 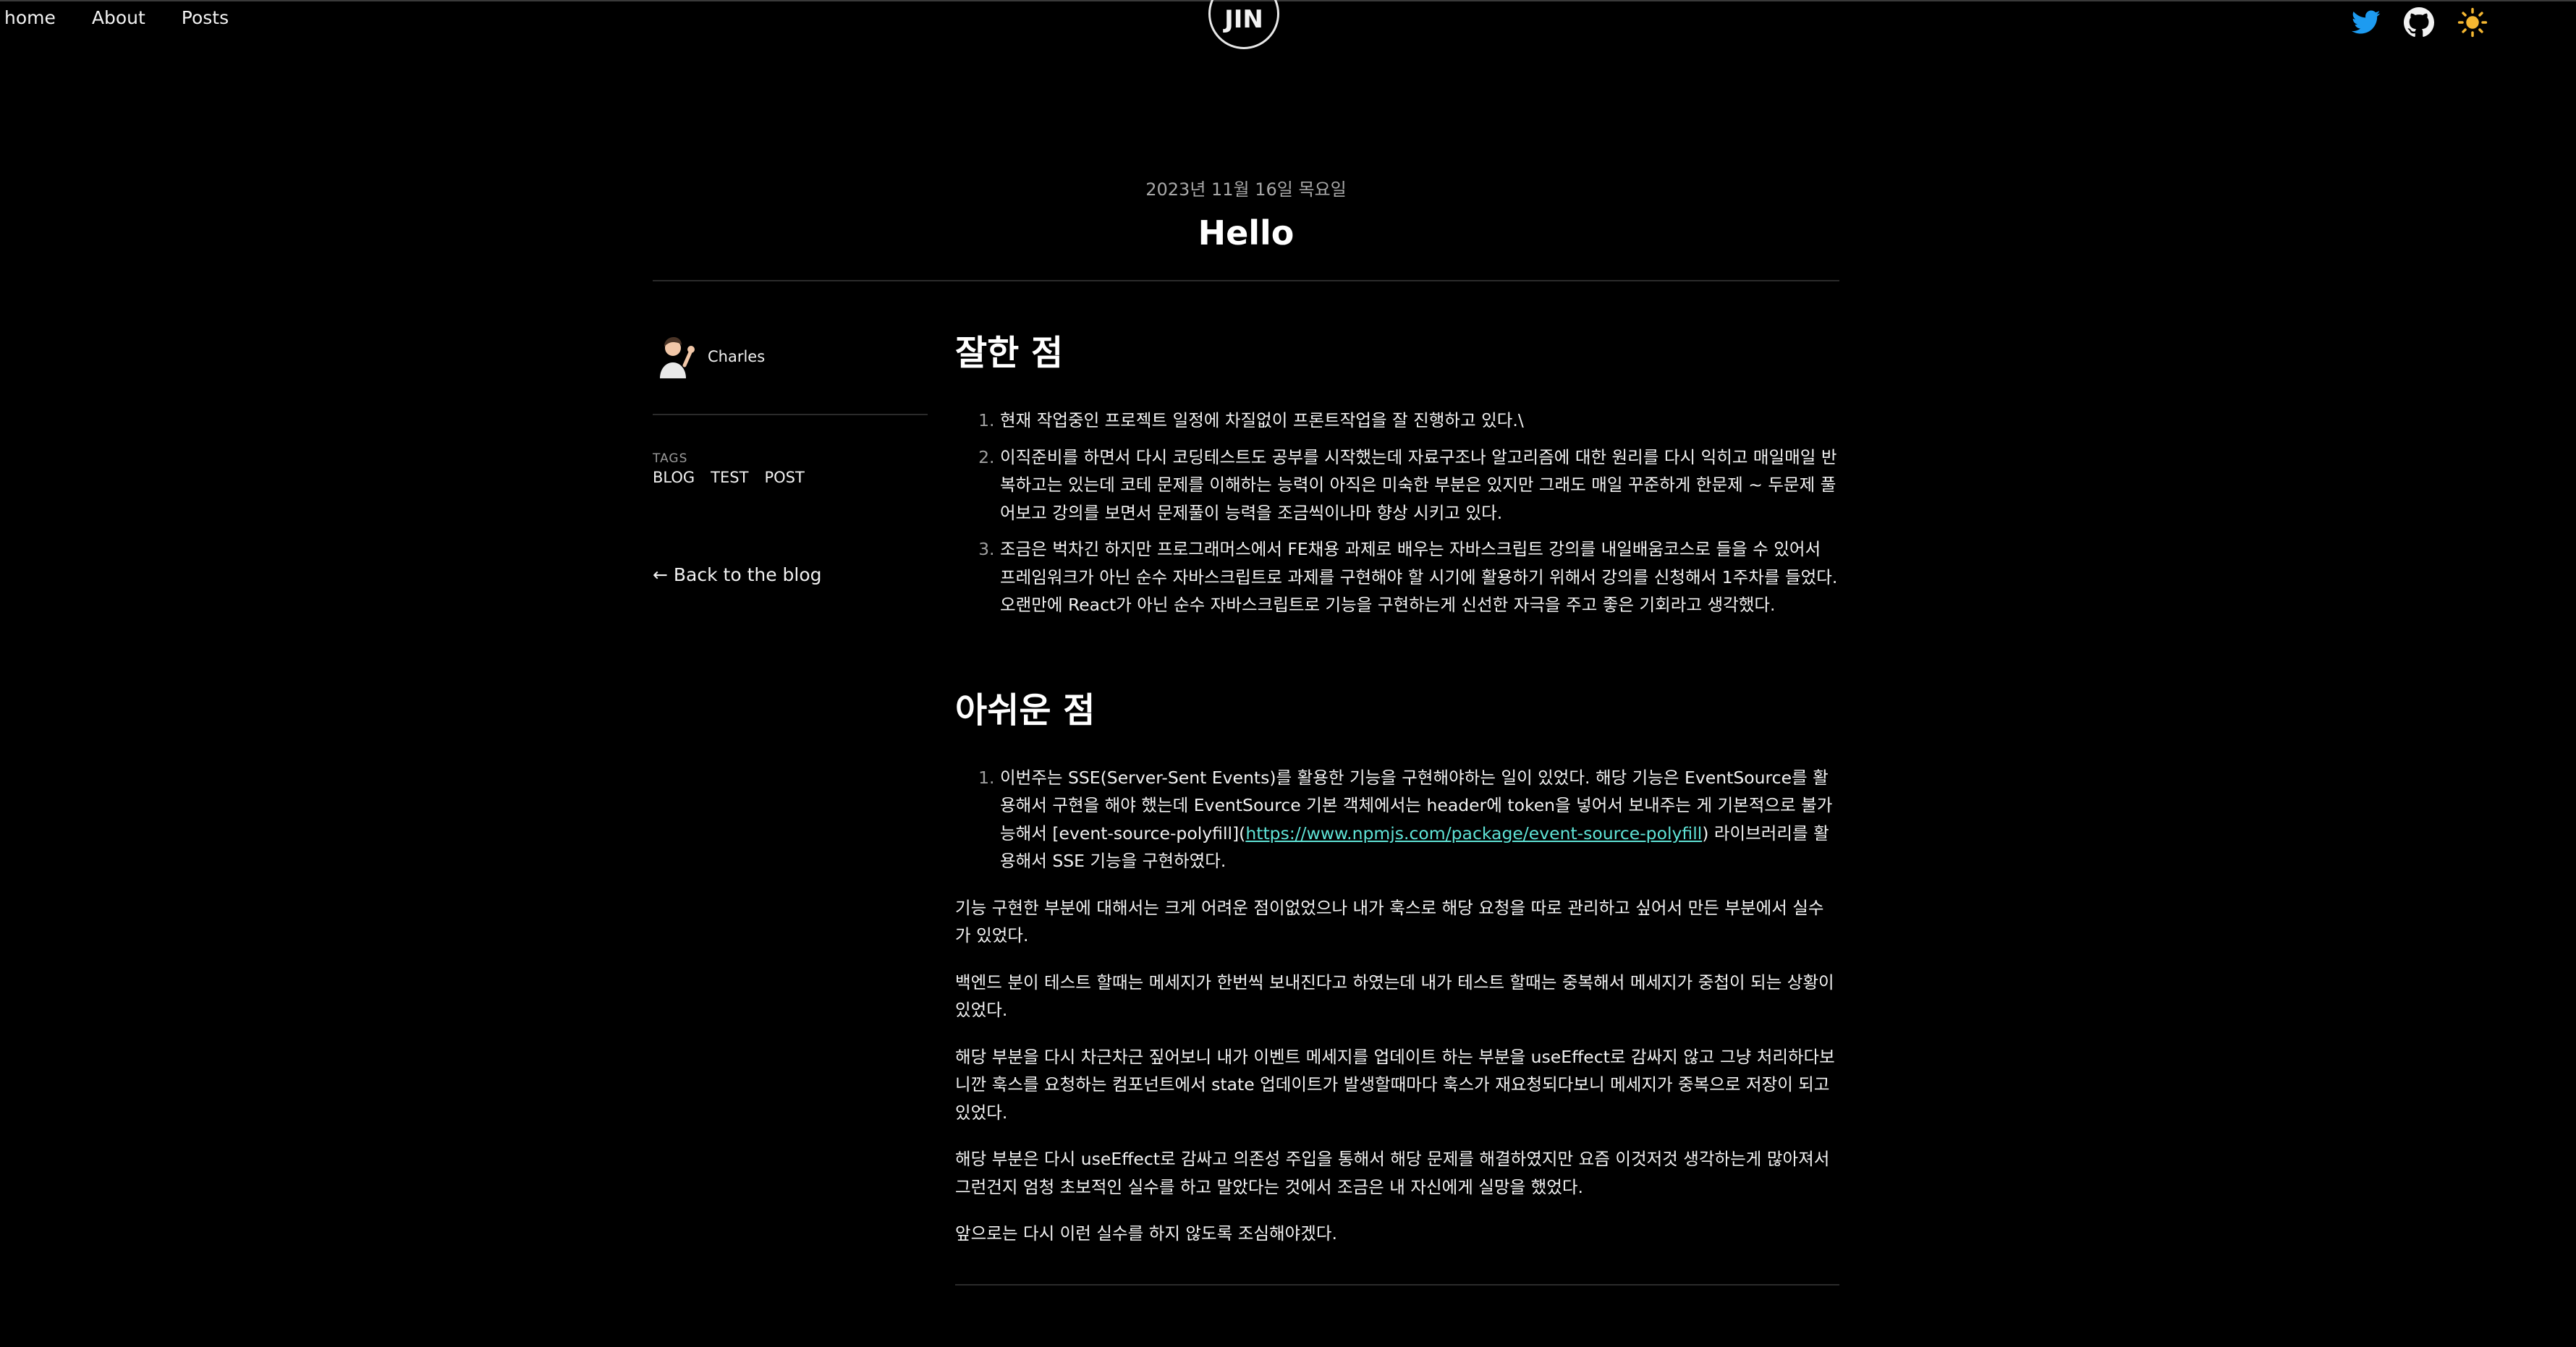 What do you see at coordinates (791, 574) in the screenshot?
I see `back-to-blog-link: ← Back to the blog` at bounding box center [791, 574].